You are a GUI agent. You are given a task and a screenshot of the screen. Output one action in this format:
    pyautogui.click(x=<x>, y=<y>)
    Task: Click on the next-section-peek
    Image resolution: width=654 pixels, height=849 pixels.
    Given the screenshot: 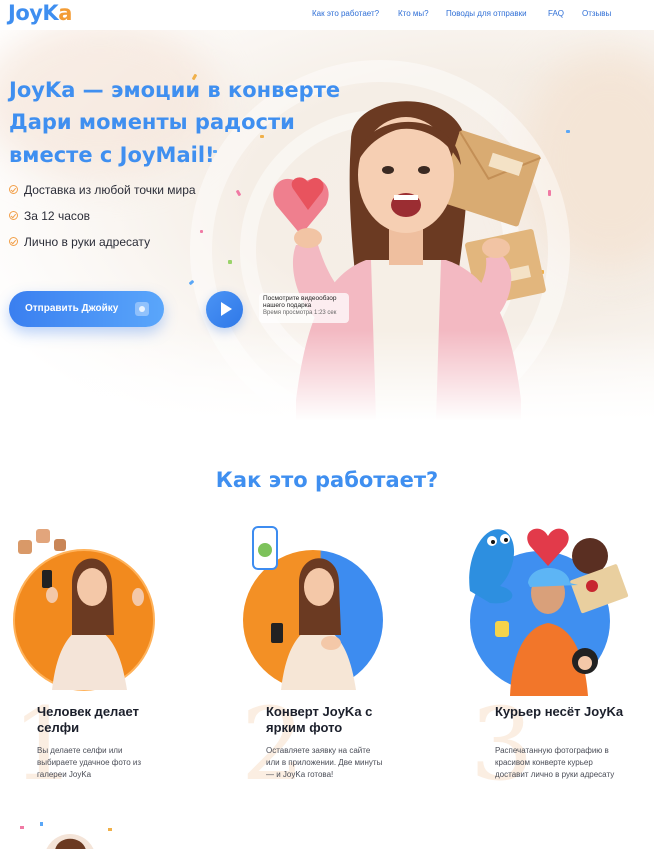 What is the action you would take?
    pyautogui.click(x=66, y=835)
    